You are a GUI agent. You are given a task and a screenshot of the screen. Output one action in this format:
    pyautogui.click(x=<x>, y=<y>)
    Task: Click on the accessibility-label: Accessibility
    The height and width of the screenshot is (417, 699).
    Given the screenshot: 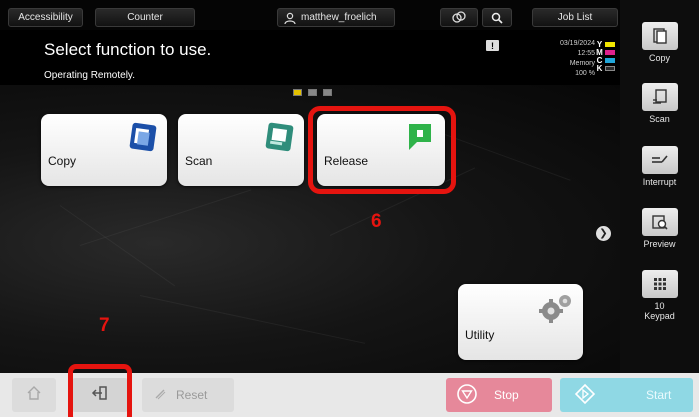 What is the action you would take?
    pyautogui.click(x=45, y=17)
    